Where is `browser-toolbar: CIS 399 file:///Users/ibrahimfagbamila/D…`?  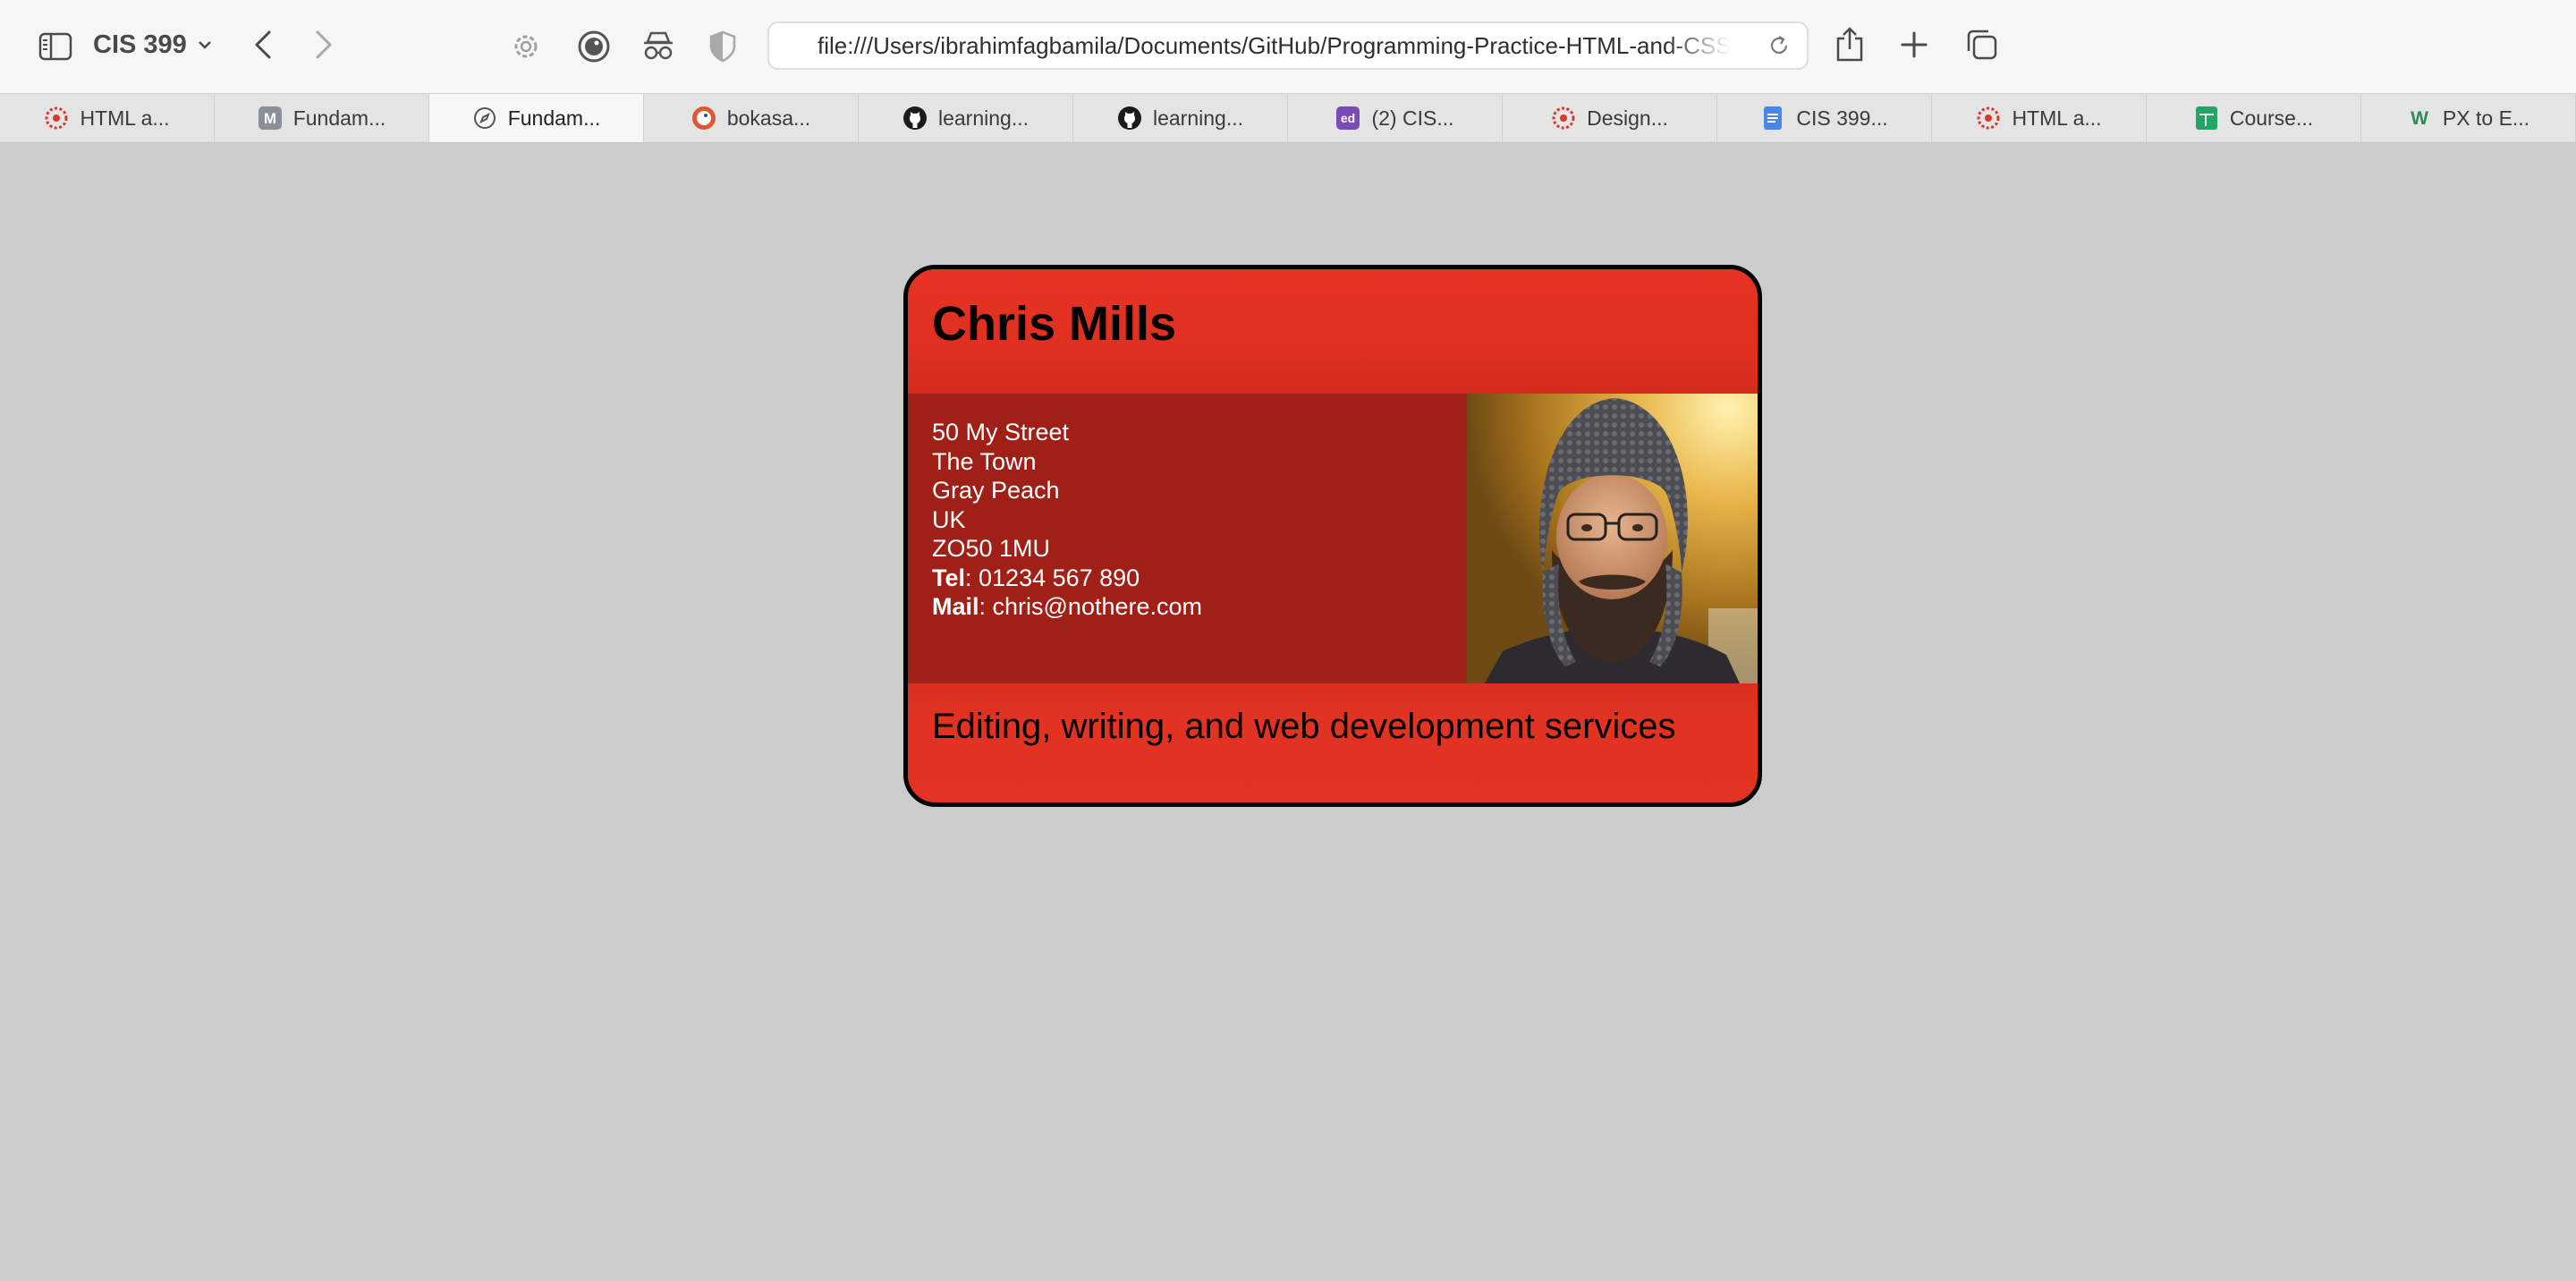
browser-toolbar: CIS 399 file:///Users/ibrahimfagbamila/D… is located at coordinates (1288, 46).